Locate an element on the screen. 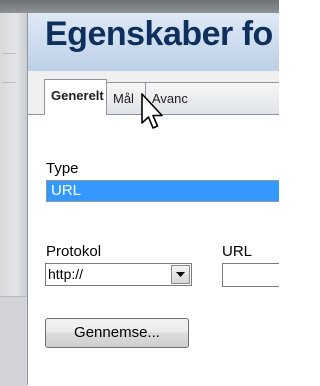 The width and height of the screenshot is (320, 386). chevron-down-icon is located at coordinates (180, 274).